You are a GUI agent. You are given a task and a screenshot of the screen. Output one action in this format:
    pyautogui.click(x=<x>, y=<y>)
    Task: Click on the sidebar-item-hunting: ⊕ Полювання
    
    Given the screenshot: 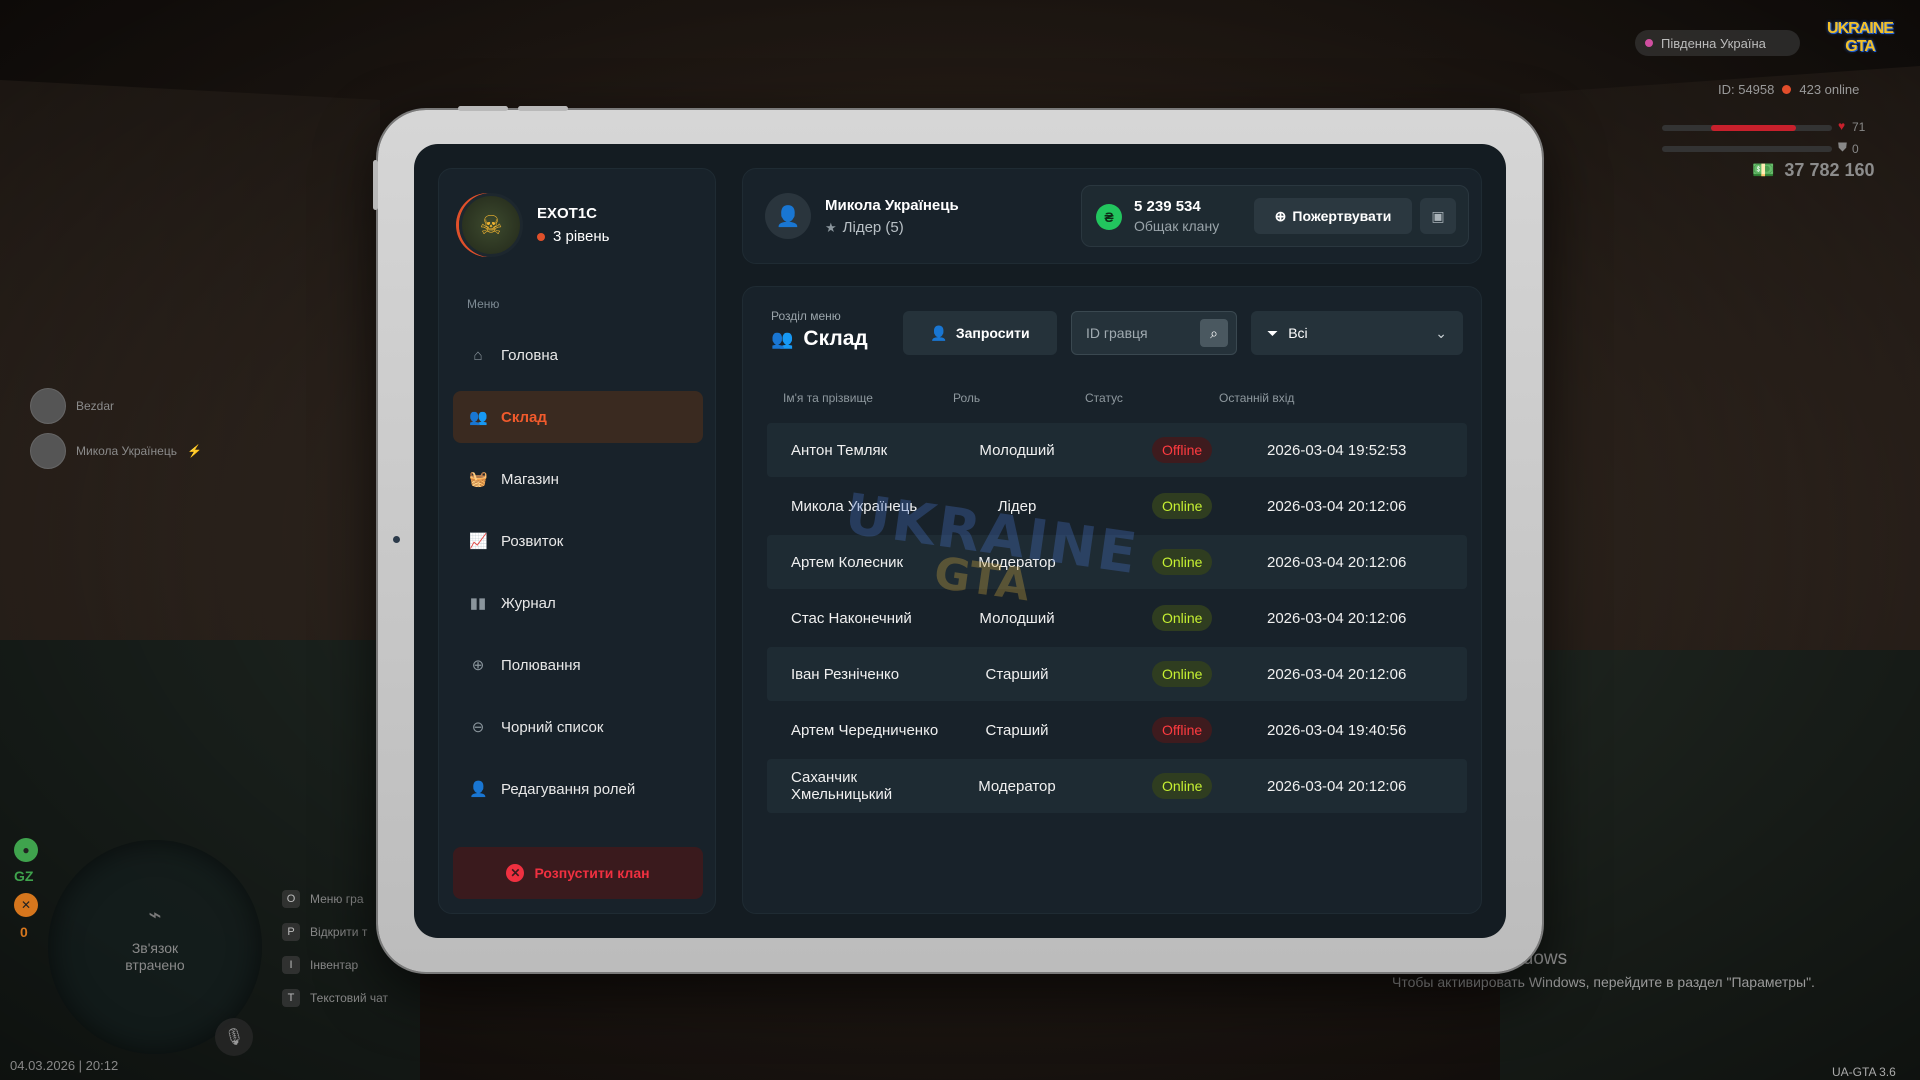 What is the action you would take?
    pyautogui.click(x=578, y=665)
    